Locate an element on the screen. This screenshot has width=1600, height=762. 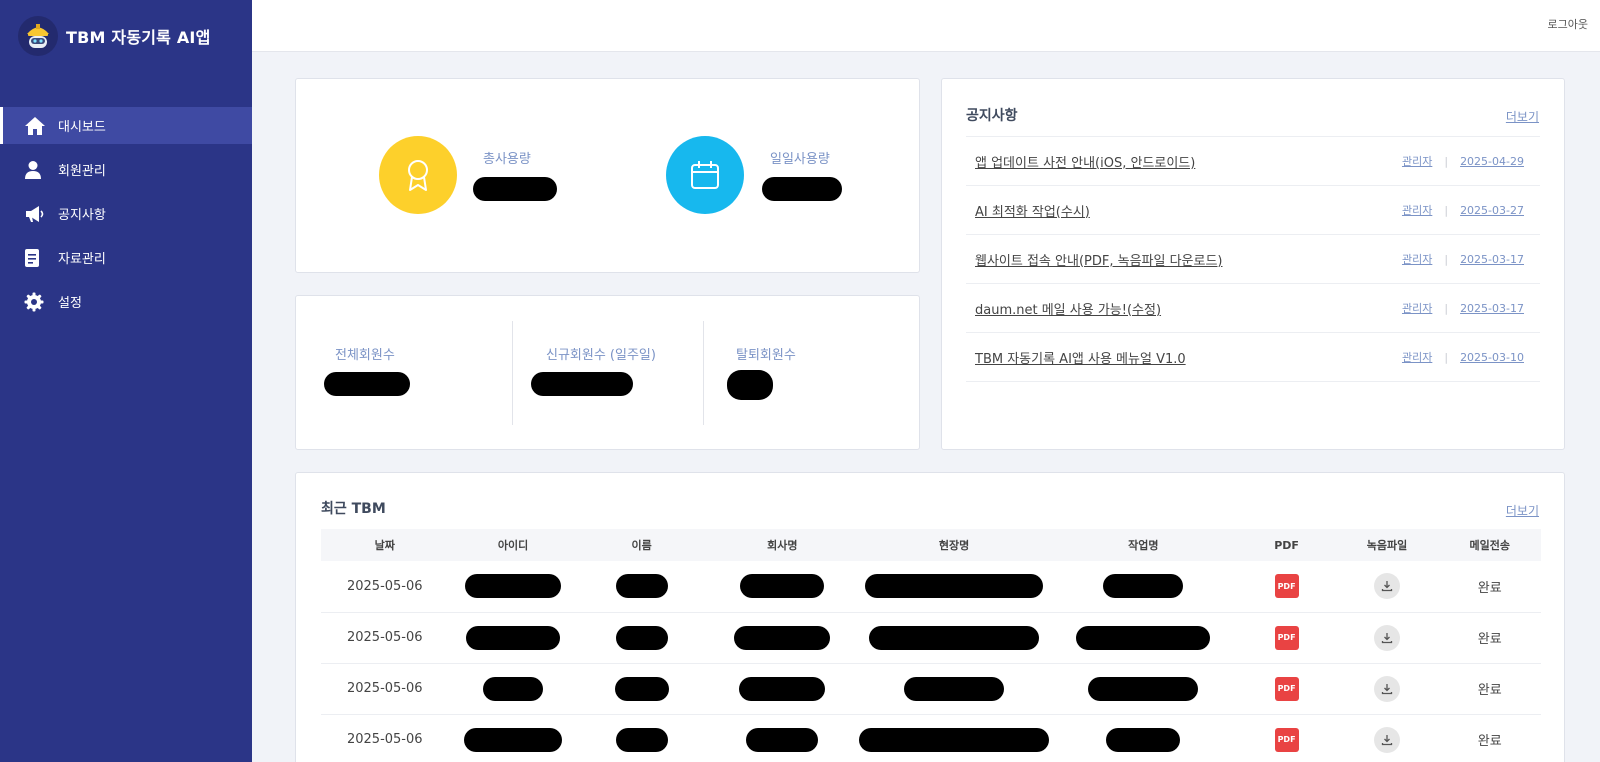
sidebar-item-members: 회원관리 is located at coordinates (126, 169).